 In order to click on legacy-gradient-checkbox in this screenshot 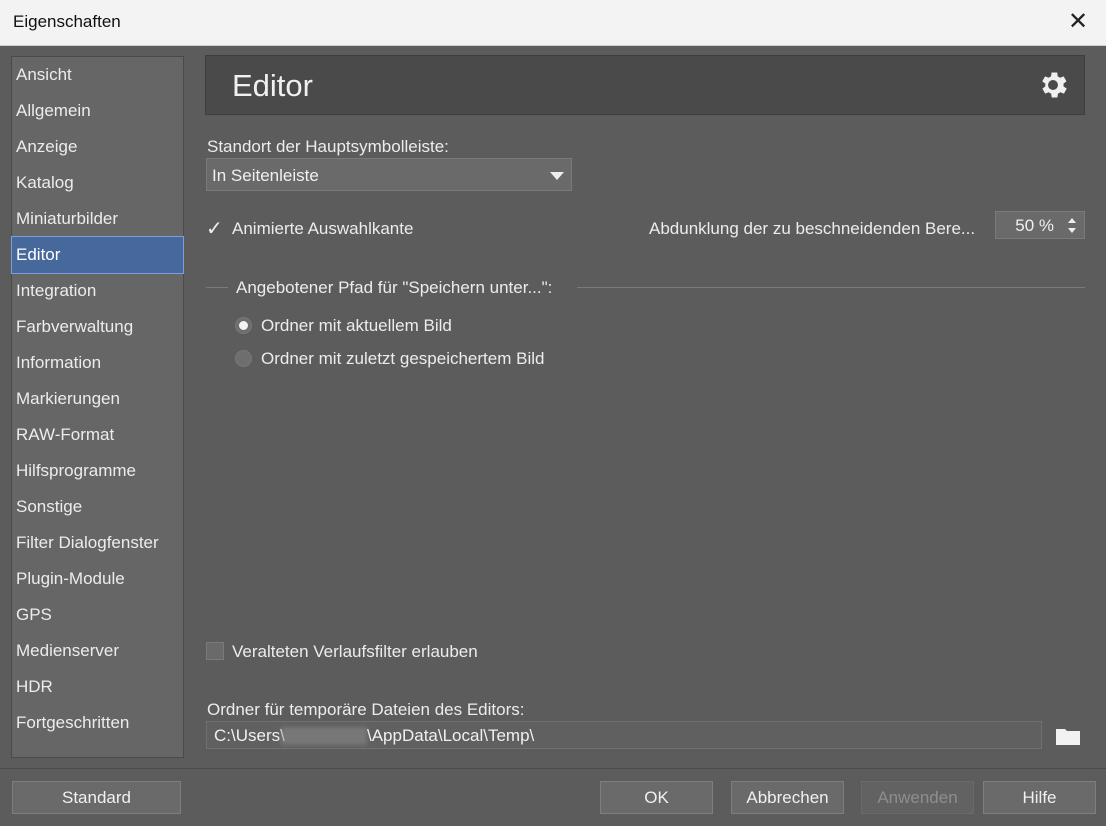, I will do `click(215, 651)`.